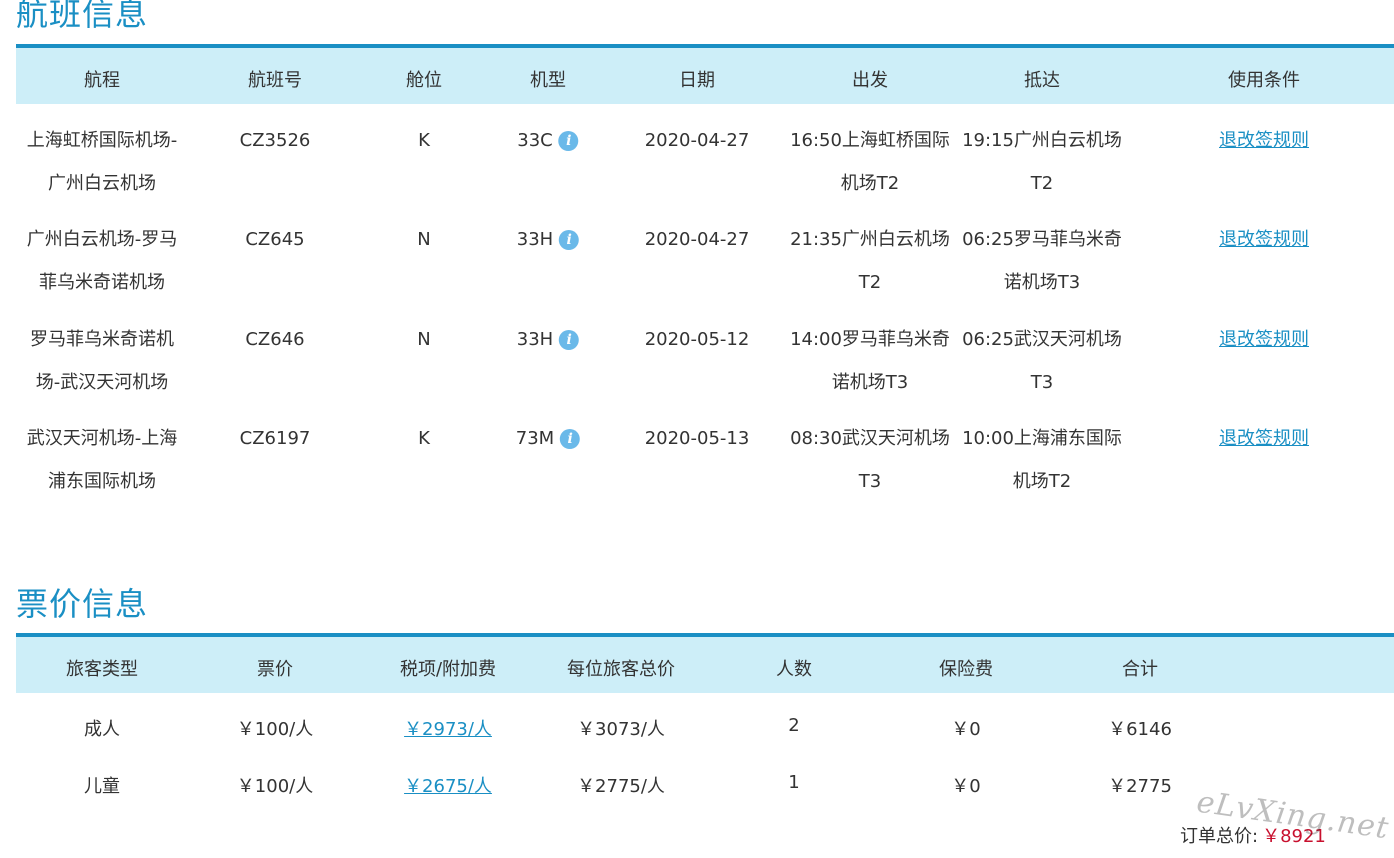 Image resolution: width=1394 pixels, height=858 pixels. I want to click on header-subtotal: 合计, so click(1140, 669).